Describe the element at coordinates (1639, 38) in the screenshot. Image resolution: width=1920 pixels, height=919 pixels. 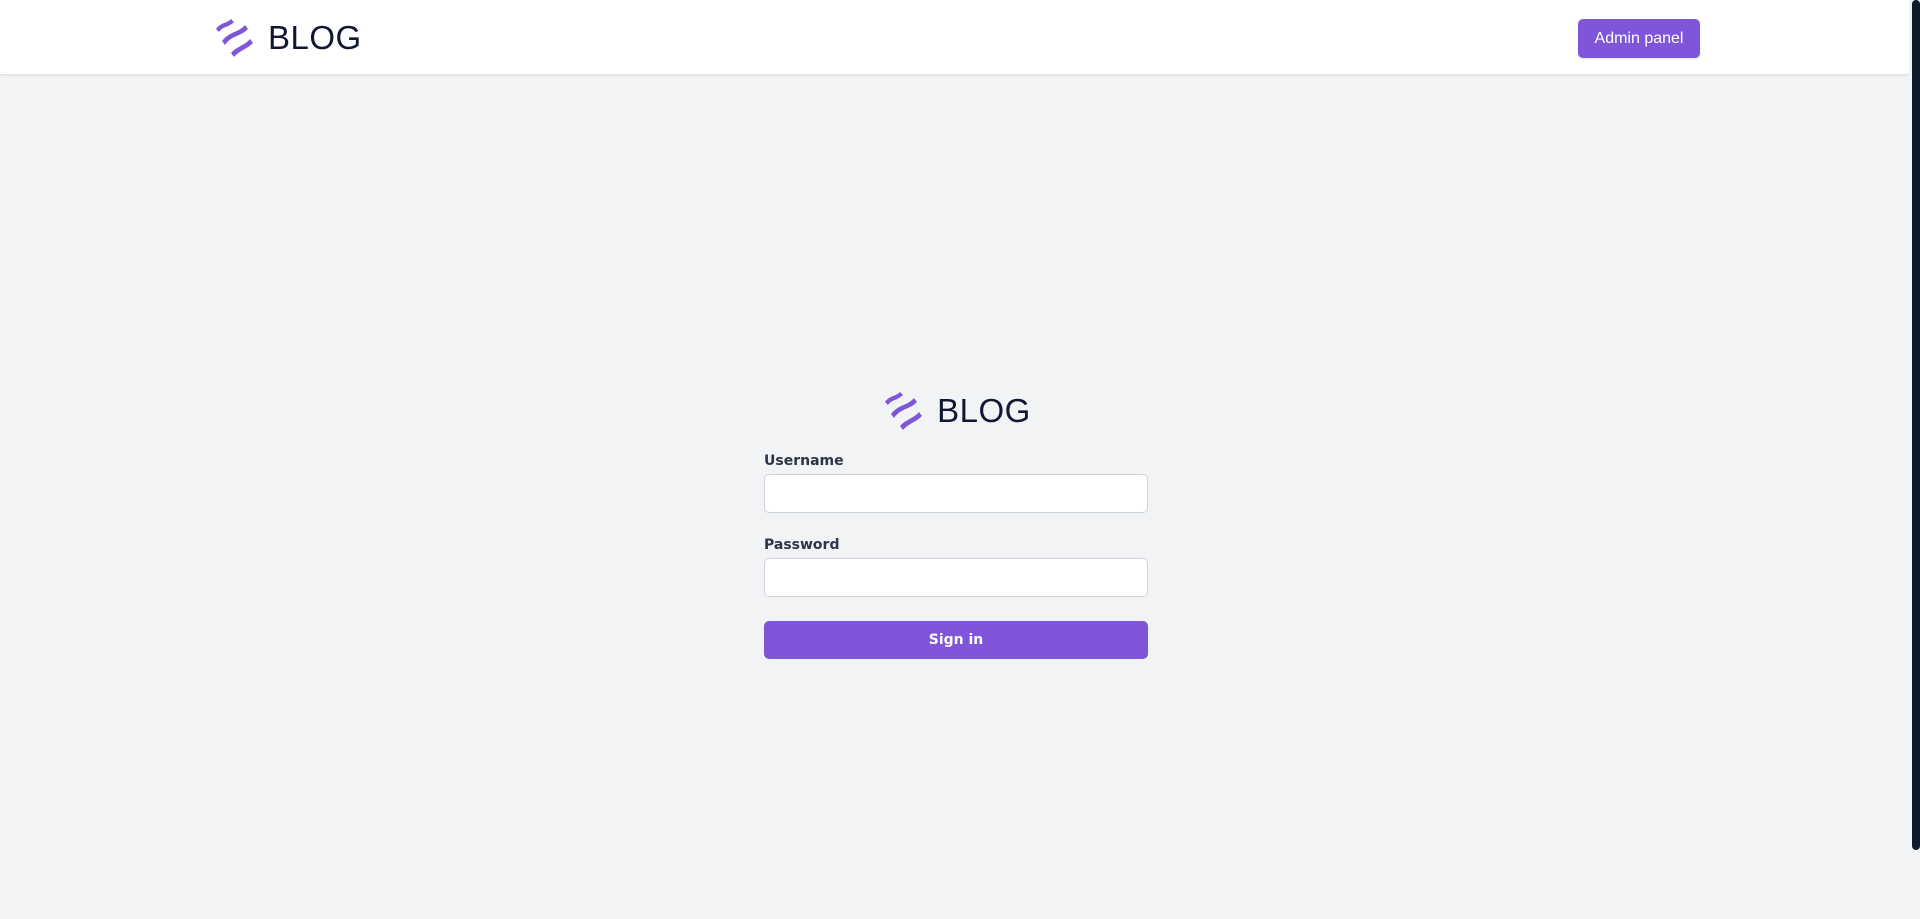
I see `admin-panel-button: Admin panel` at that location.